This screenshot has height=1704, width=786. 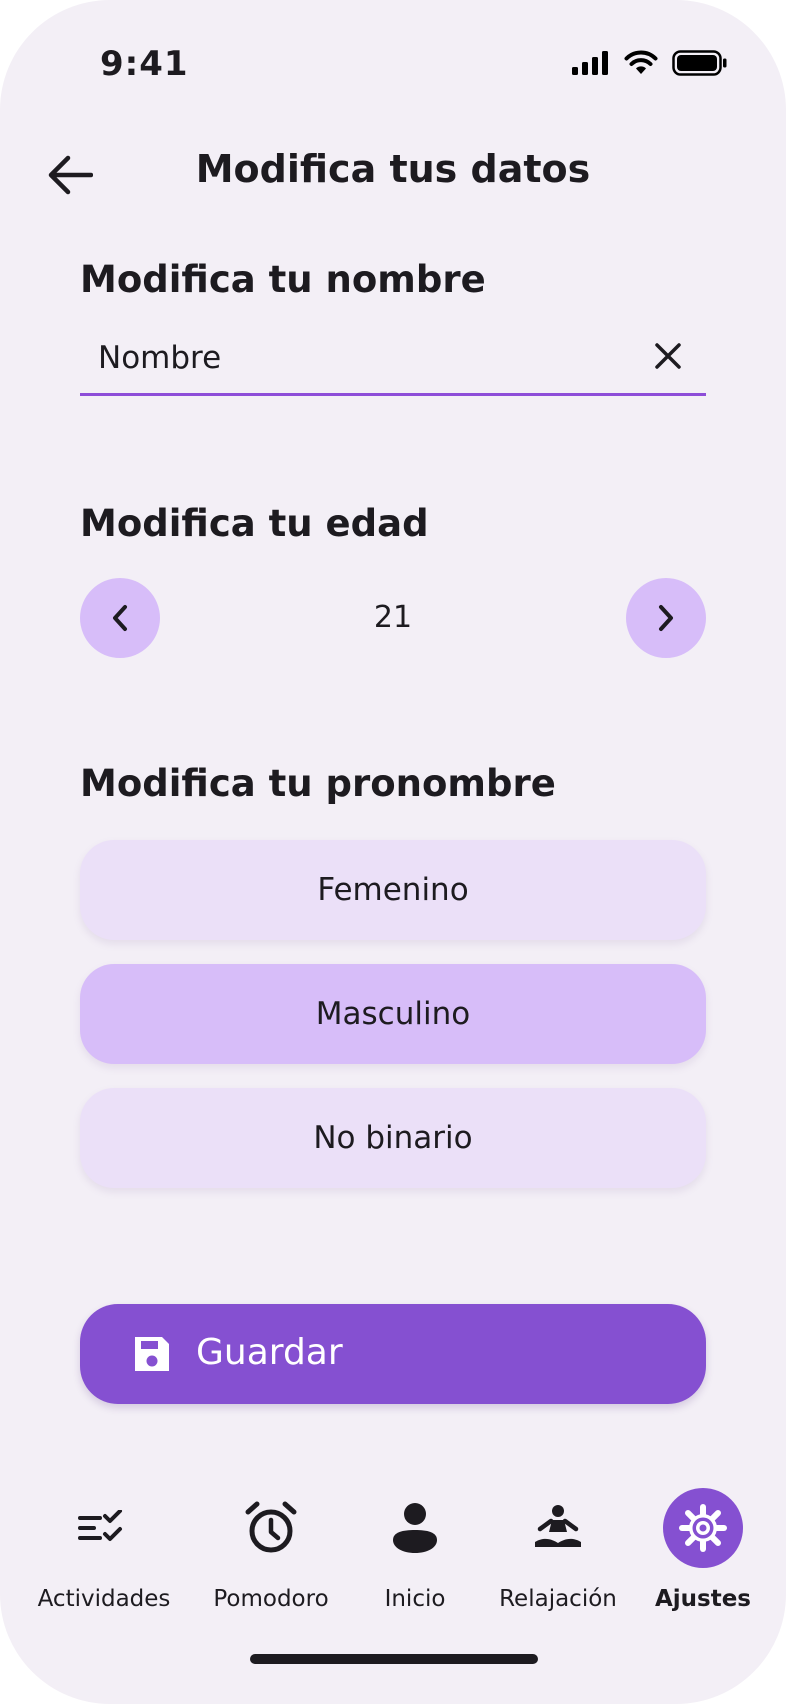 I want to click on person-icon, so click(x=415, y=1528).